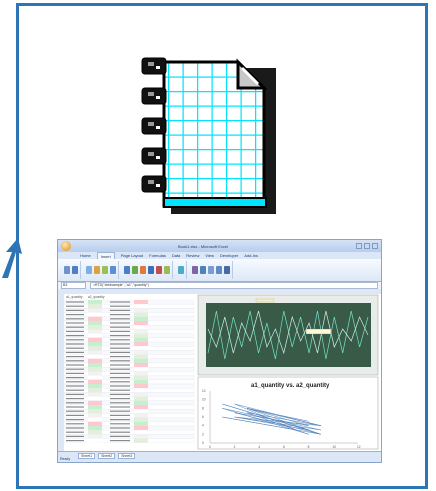 This screenshot has width=436, height=491. Describe the element at coordinates (209, 255) in the screenshot. I see `tab-view: View` at that location.